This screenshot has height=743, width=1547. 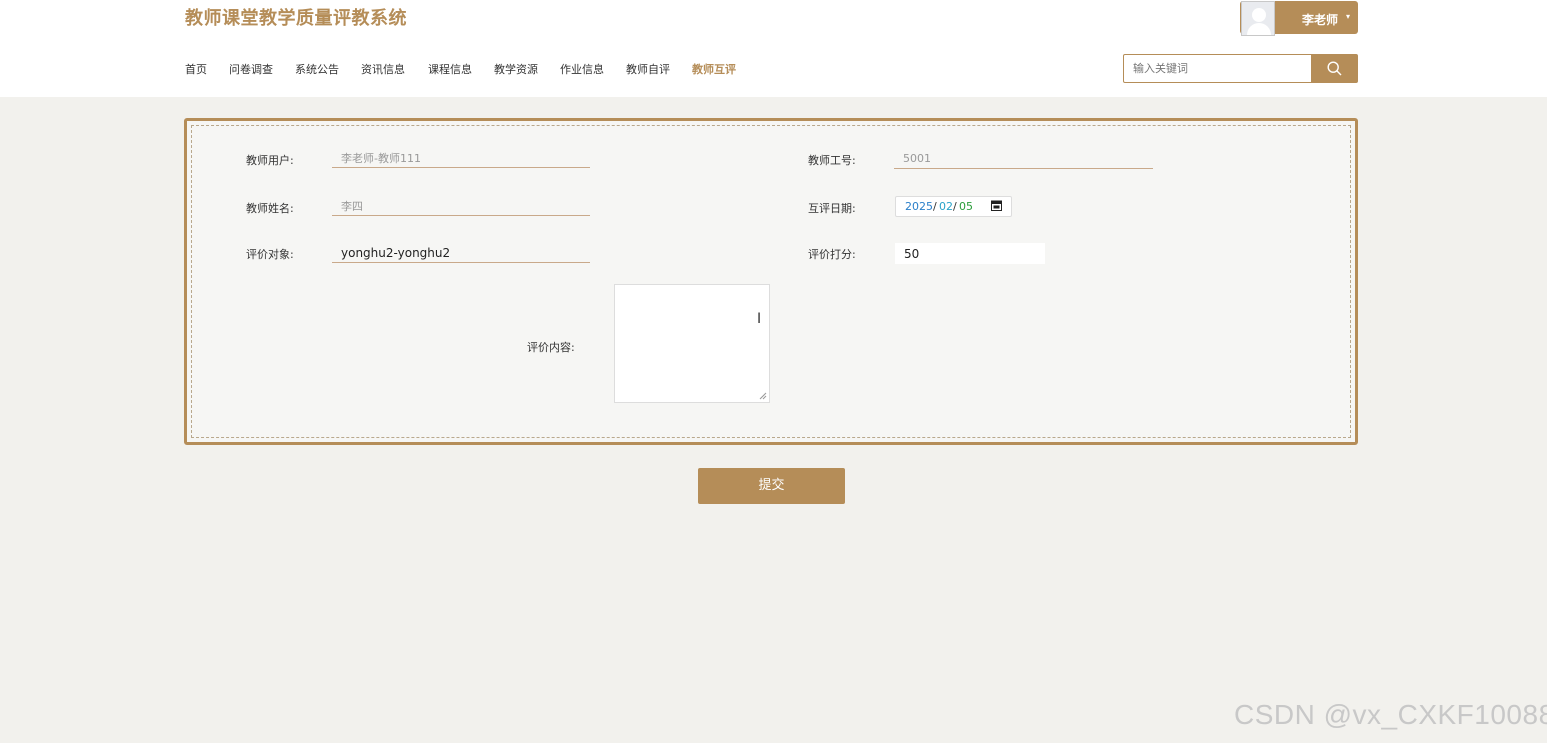 I want to click on nav-item-home: 首页, so click(x=196, y=69).